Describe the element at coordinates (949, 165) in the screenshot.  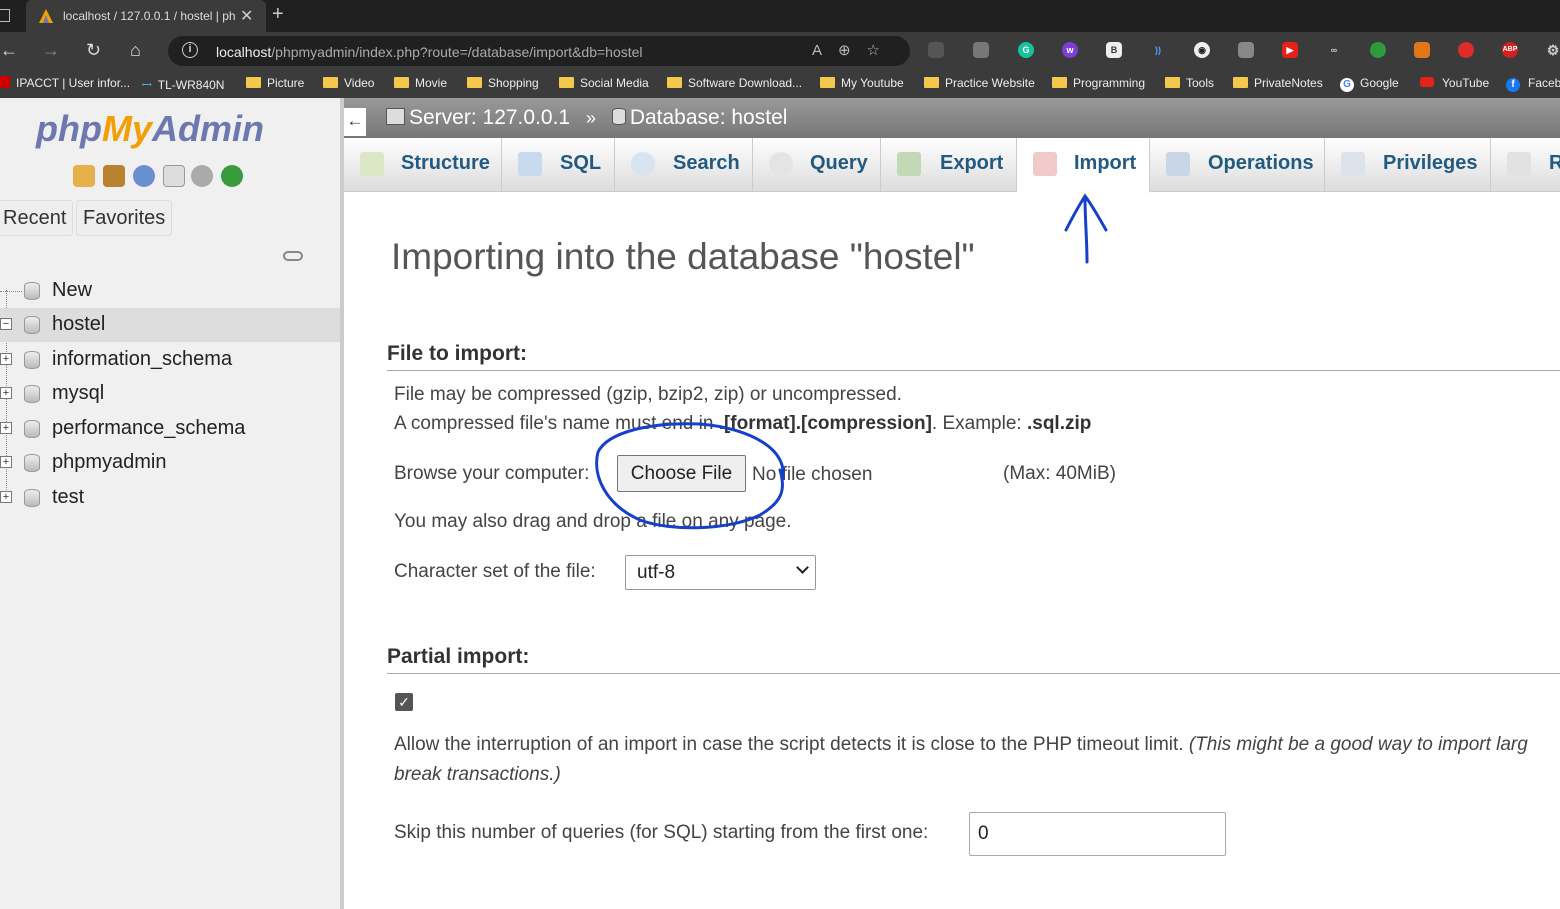
I see `tab-export: Export` at that location.